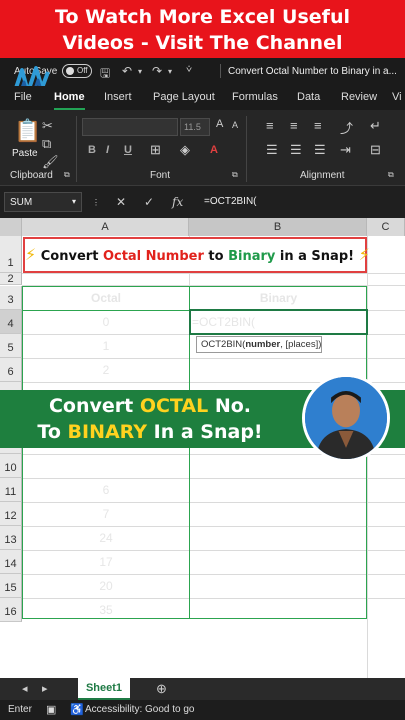 The width and height of the screenshot is (405, 720). What do you see at coordinates (96, 202) in the screenshot?
I see `more-options-icon: ⋮` at bounding box center [96, 202].